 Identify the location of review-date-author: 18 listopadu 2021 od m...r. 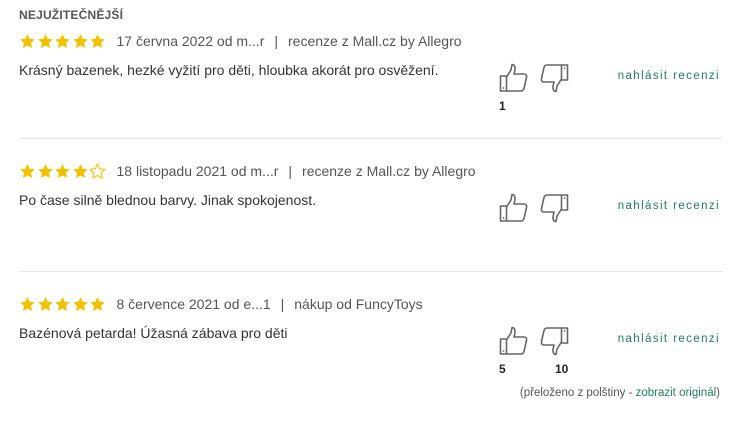
(197, 171).